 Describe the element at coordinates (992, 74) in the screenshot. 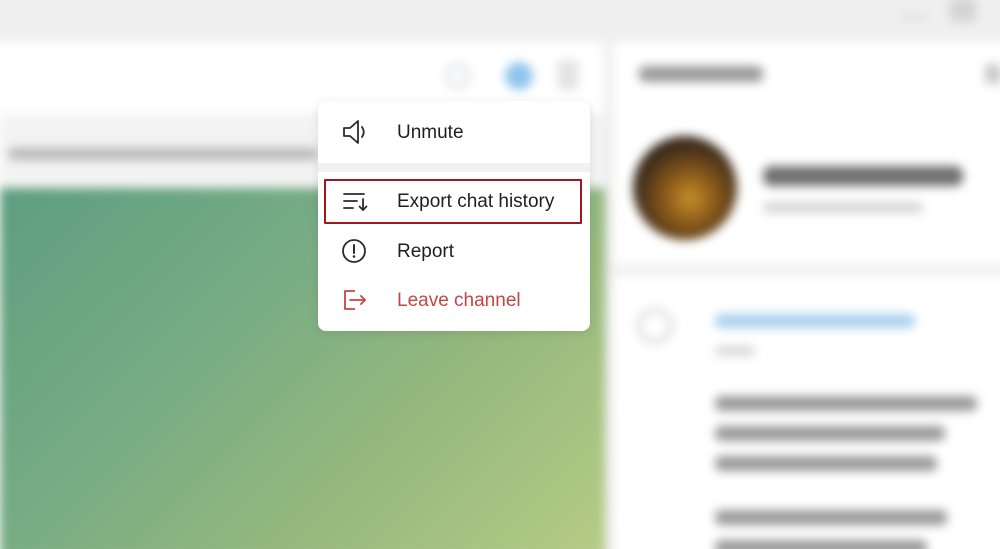

I see `close-icon` at that location.